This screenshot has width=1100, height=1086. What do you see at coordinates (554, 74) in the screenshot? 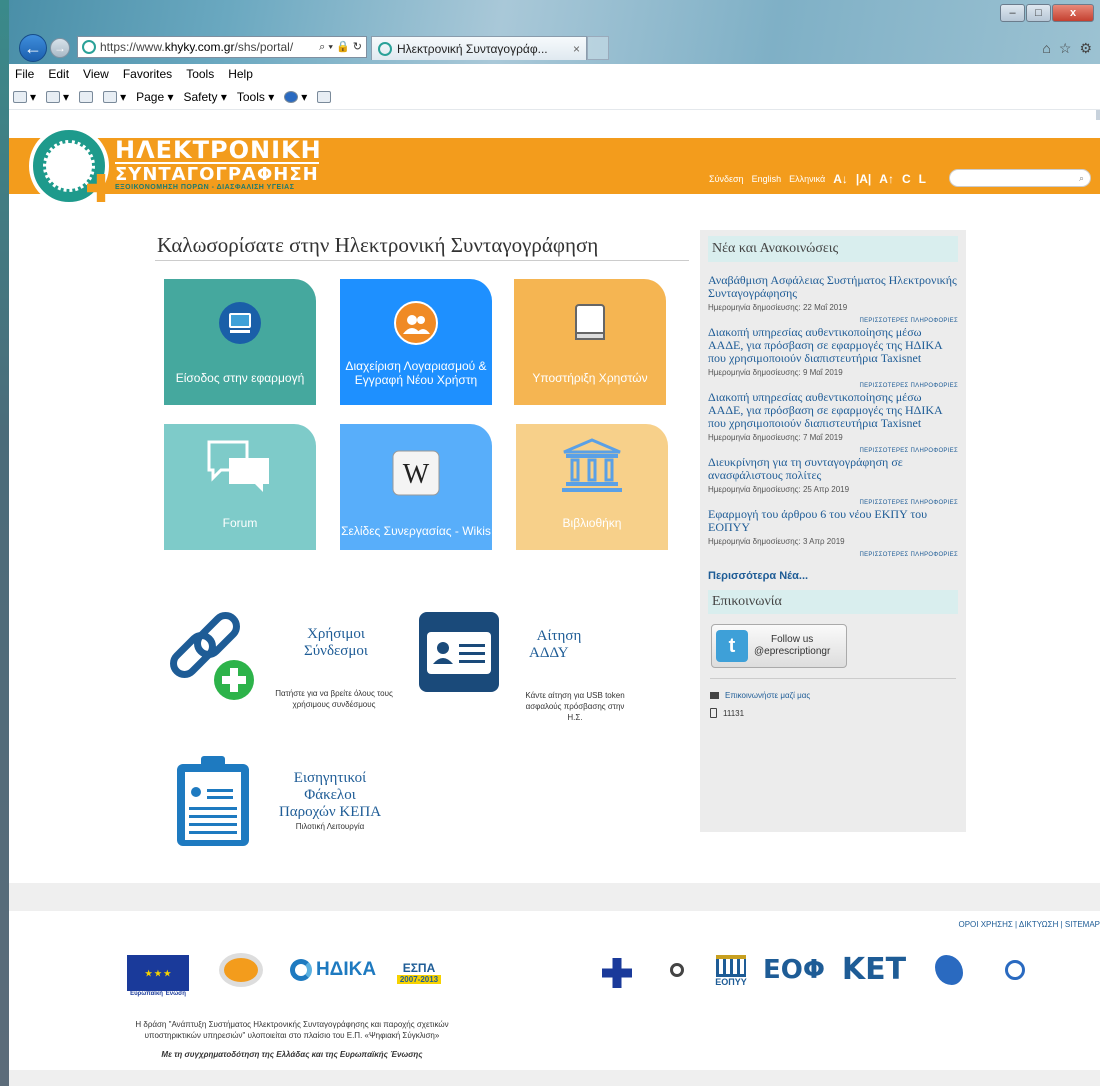
I see `menu-bar: File Edit View Favorites Tools Help` at bounding box center [554, 74].